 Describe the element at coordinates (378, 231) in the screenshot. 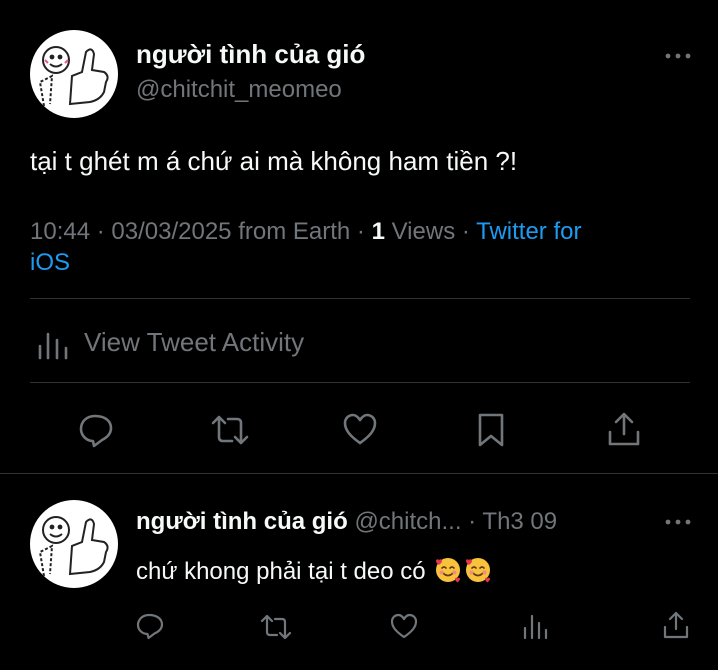

I see `views-count: 1` at that location.